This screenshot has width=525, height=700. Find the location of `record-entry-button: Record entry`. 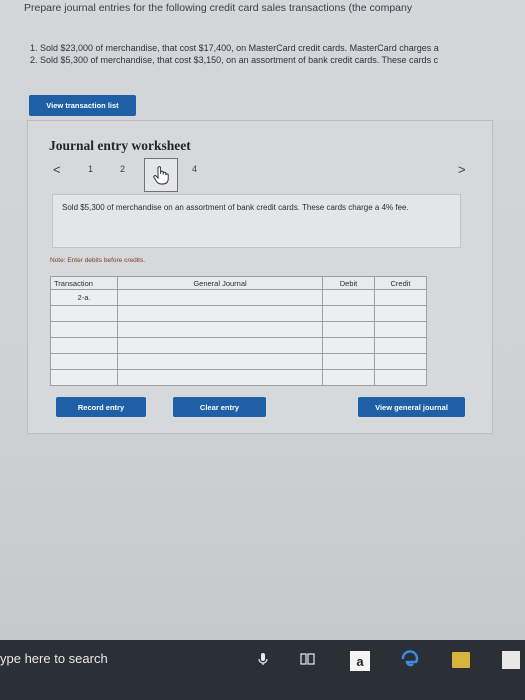

record-entry-button: Record entry is located at coordinates (101, 407).